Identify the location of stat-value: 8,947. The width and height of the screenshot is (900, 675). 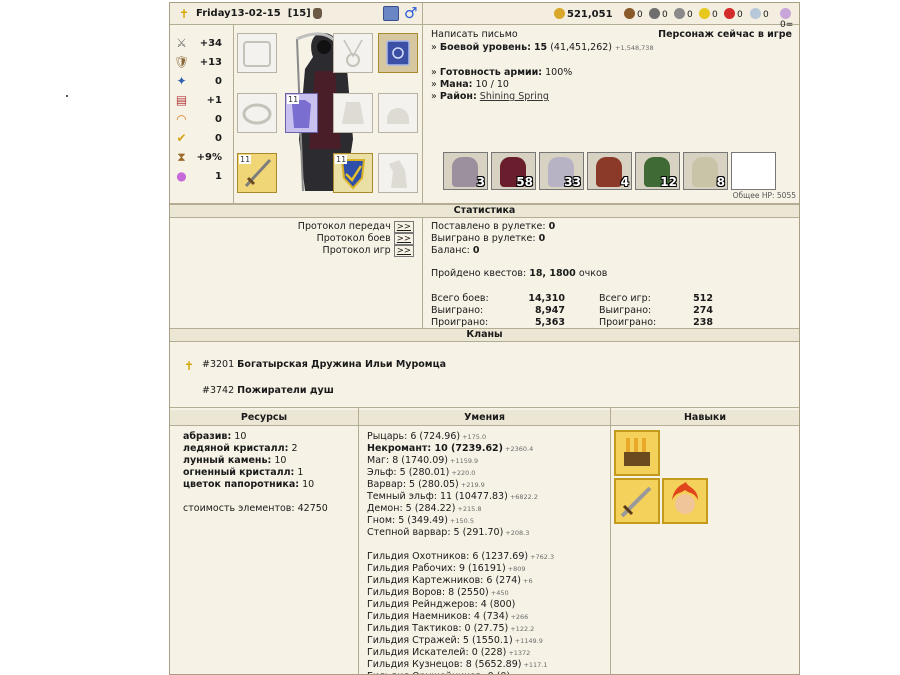
(549, 310).